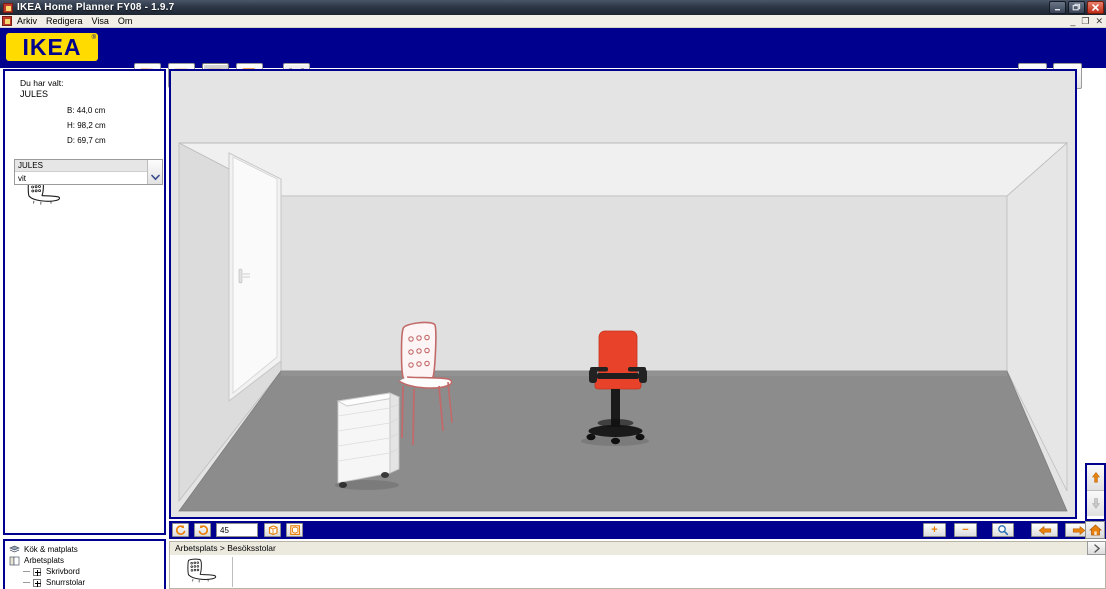  I want to click on product-dimensions: B: 44,0 cm H: 98,2 cm D: 69,7 cm, so click(86, 125).